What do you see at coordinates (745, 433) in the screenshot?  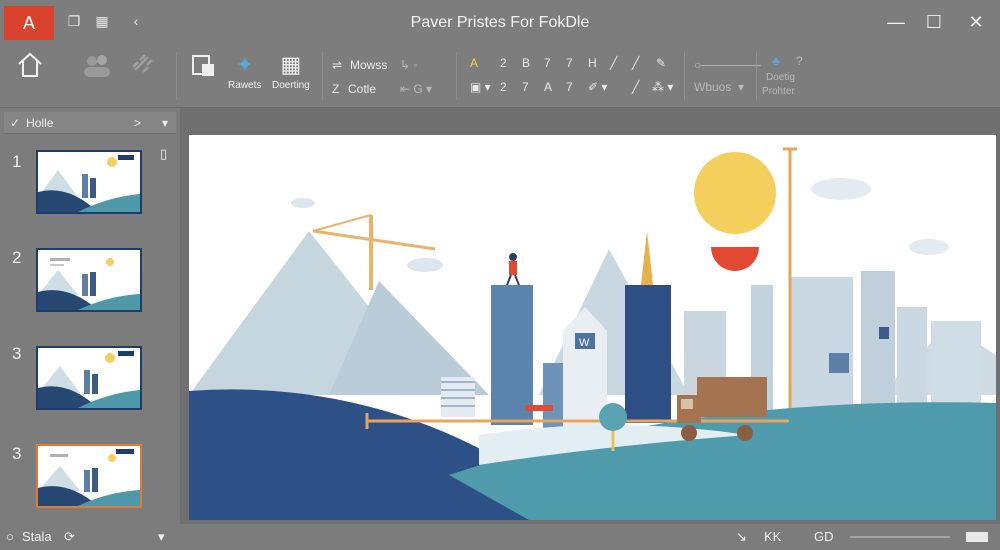 I see `truck-wheel` at bounding box center [745, 433].